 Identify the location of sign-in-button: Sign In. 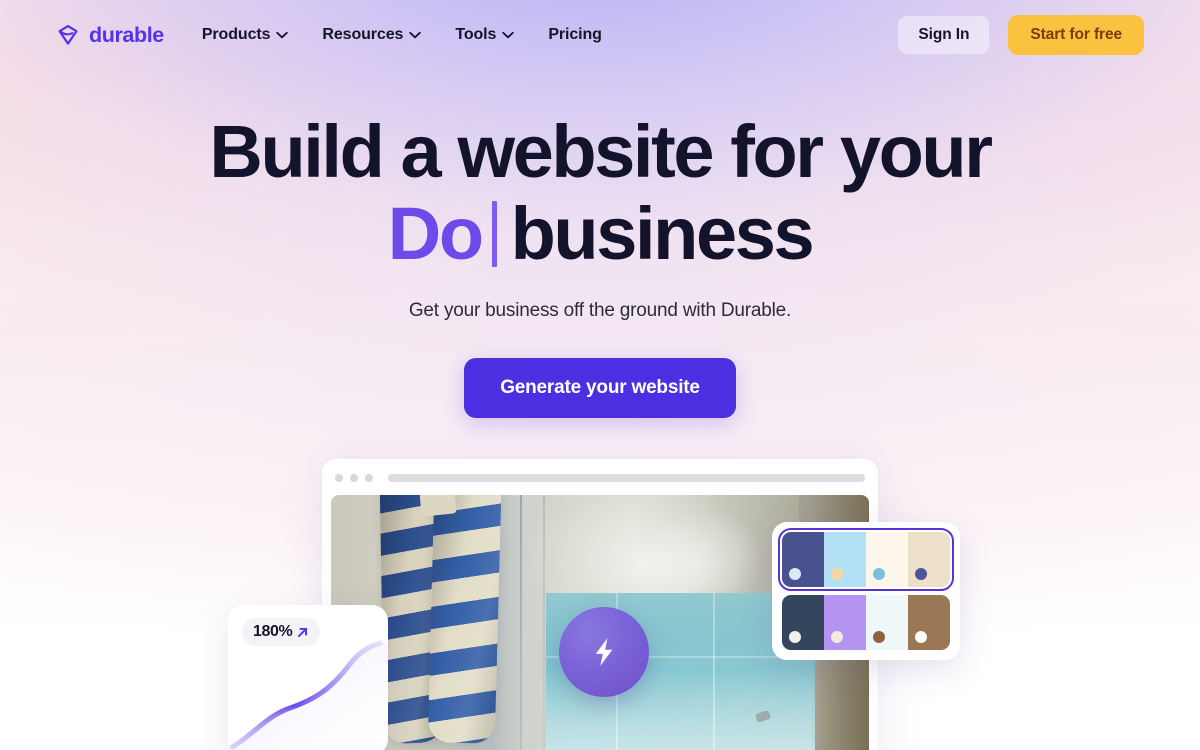
(944, 35).